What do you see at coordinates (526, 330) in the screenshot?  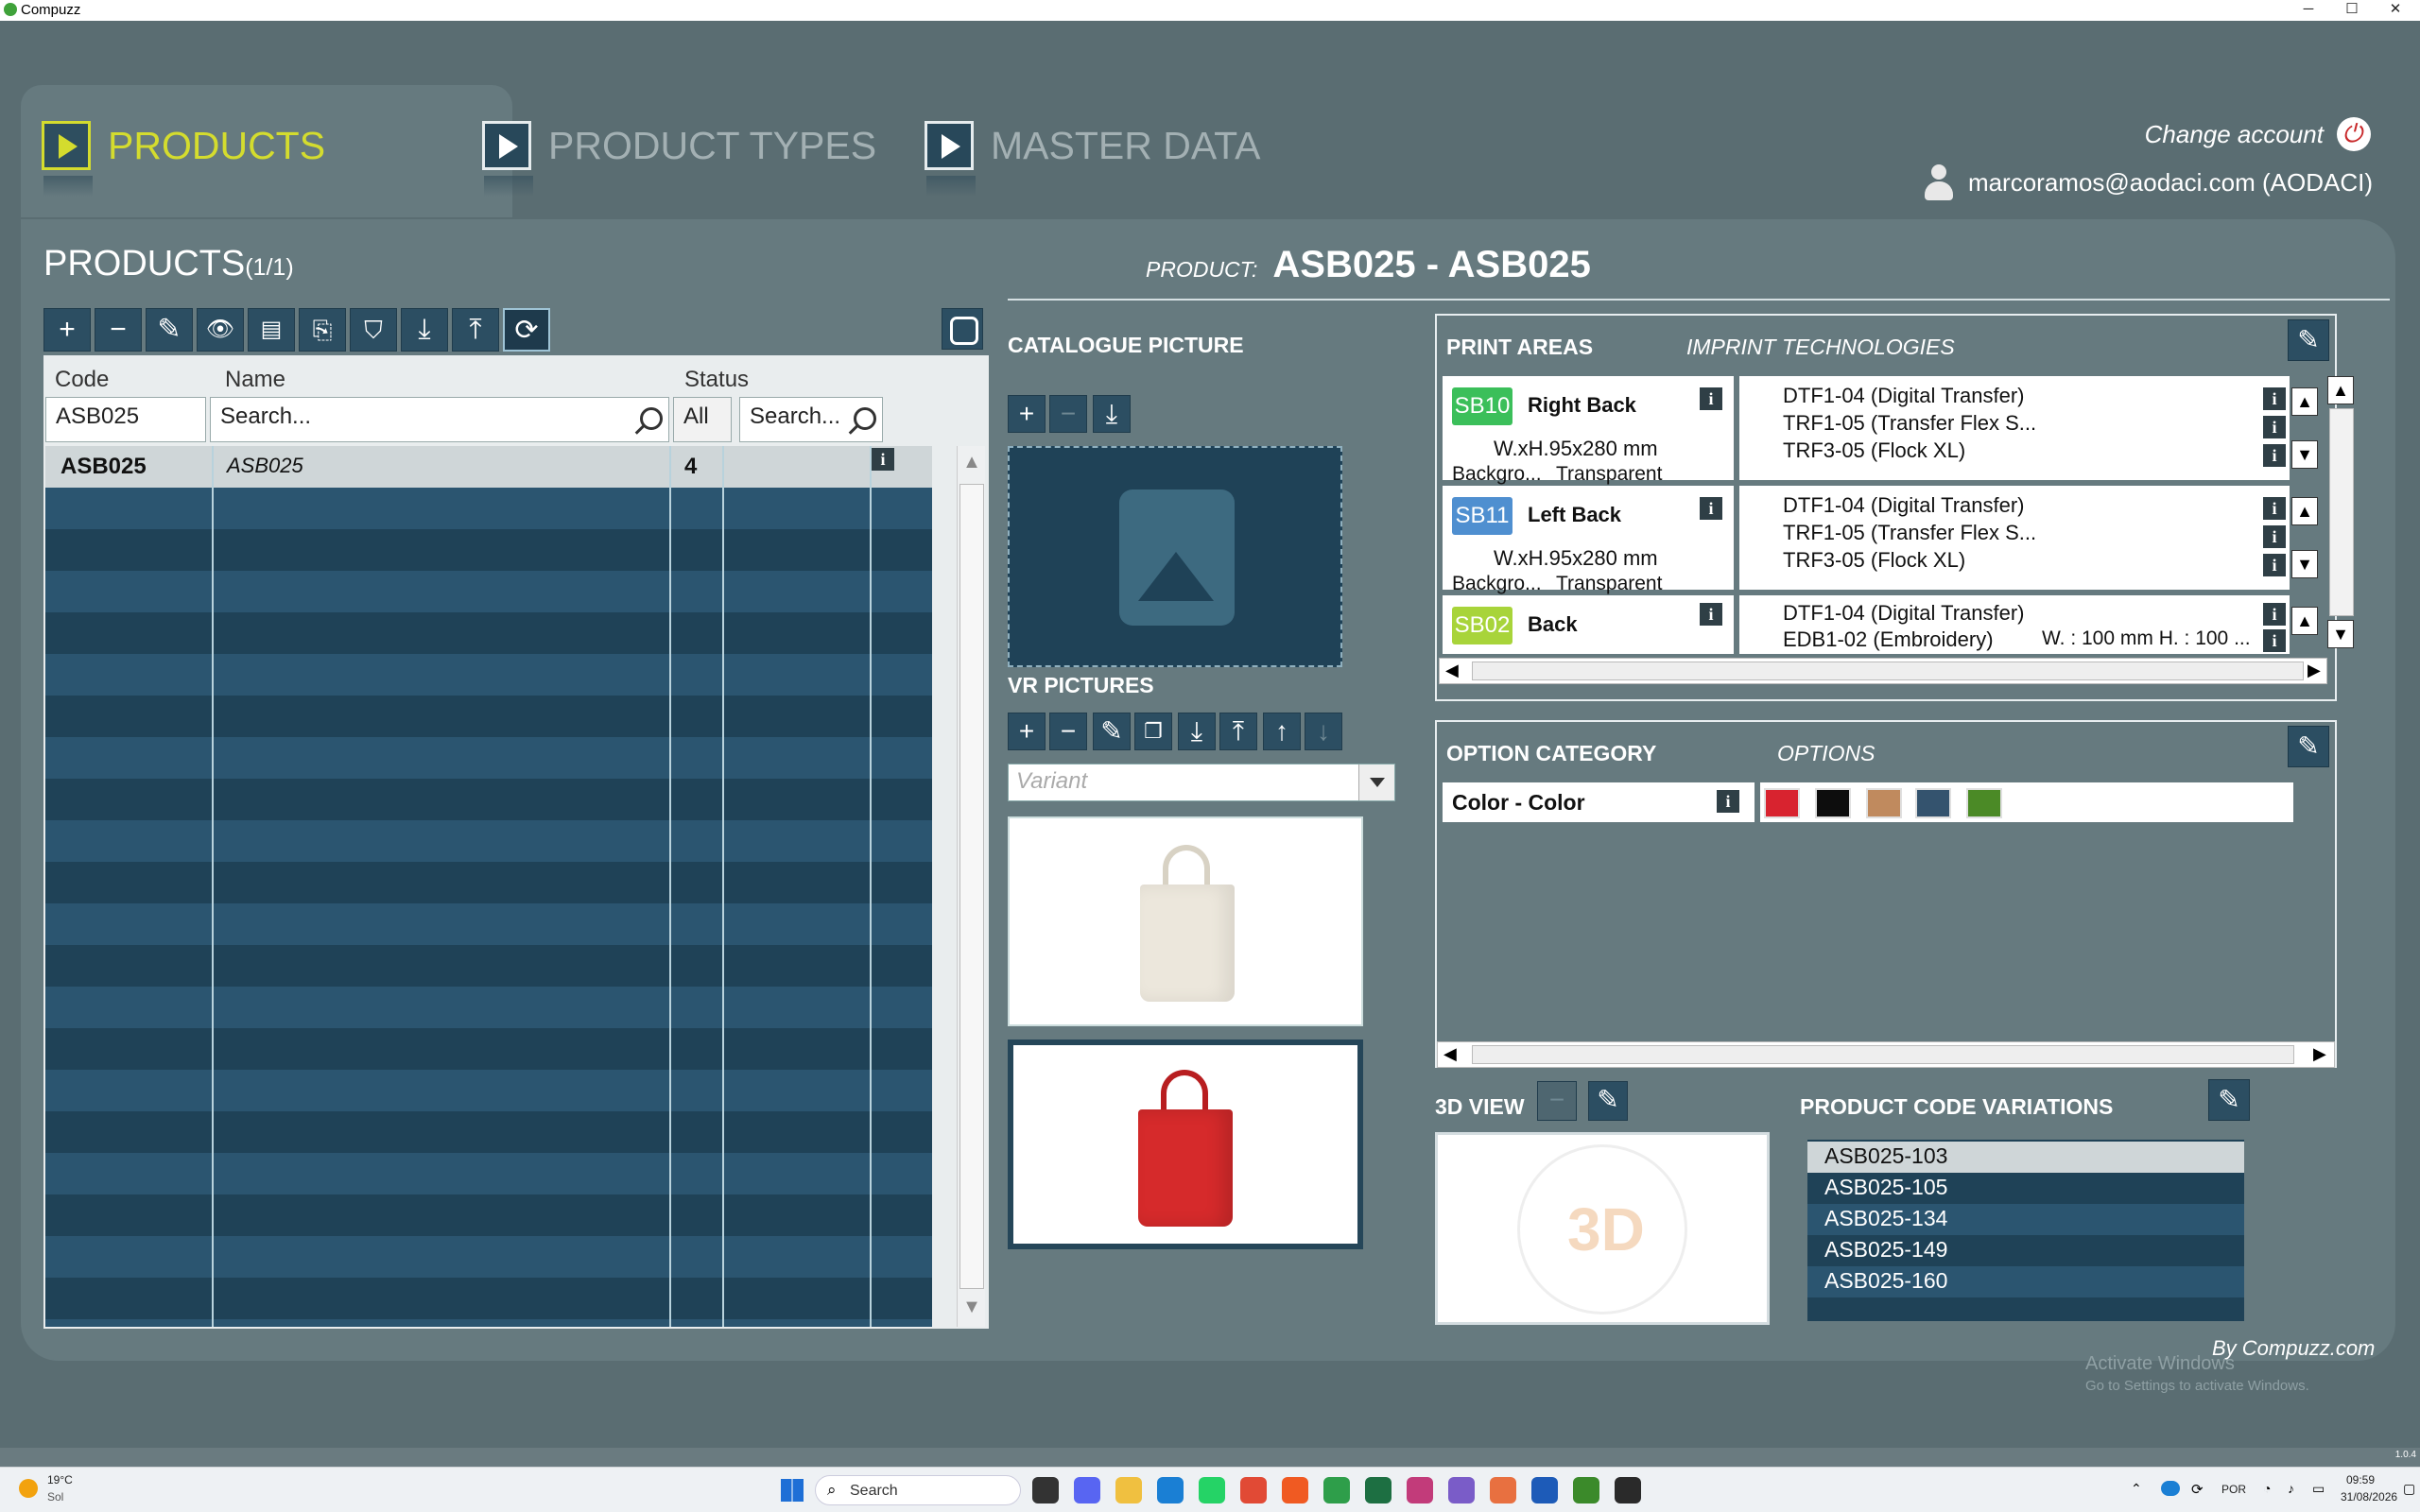 I see `refresh-icon: ⟳` at bounding box center [526, 330].